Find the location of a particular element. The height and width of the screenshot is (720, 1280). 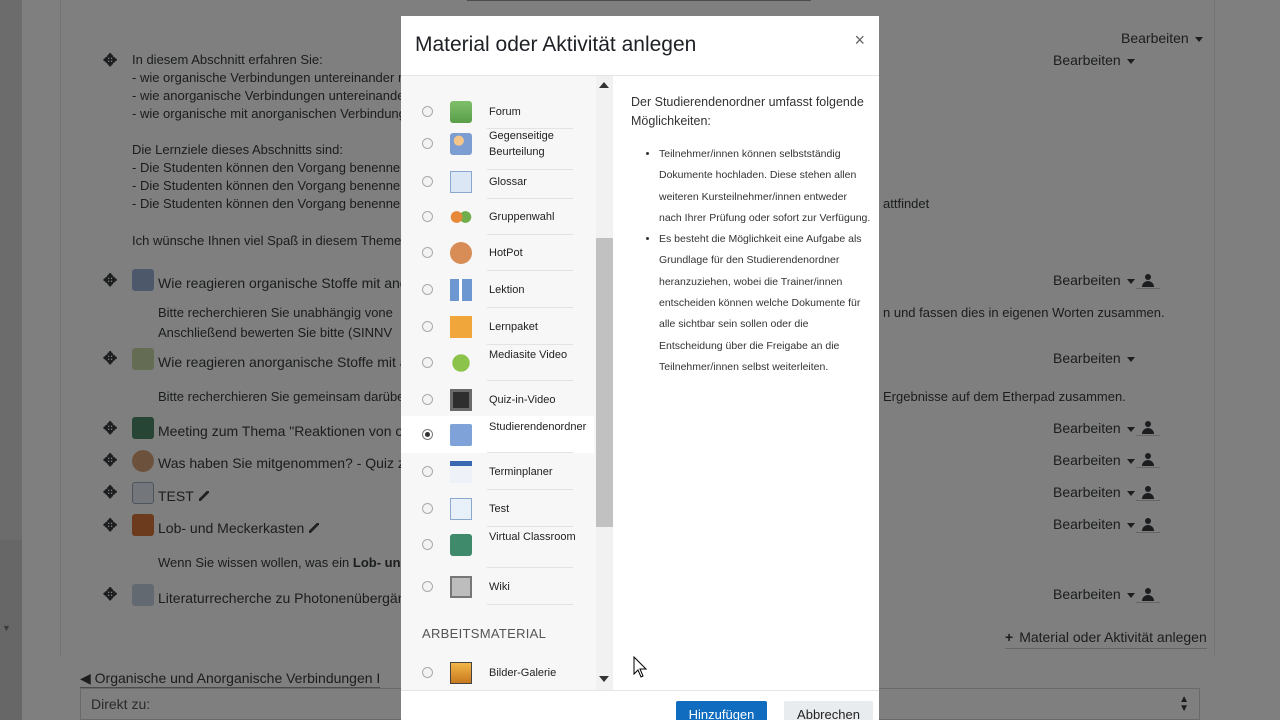

activity-option-label: Terminplaner is located at coordinates (521, 471).